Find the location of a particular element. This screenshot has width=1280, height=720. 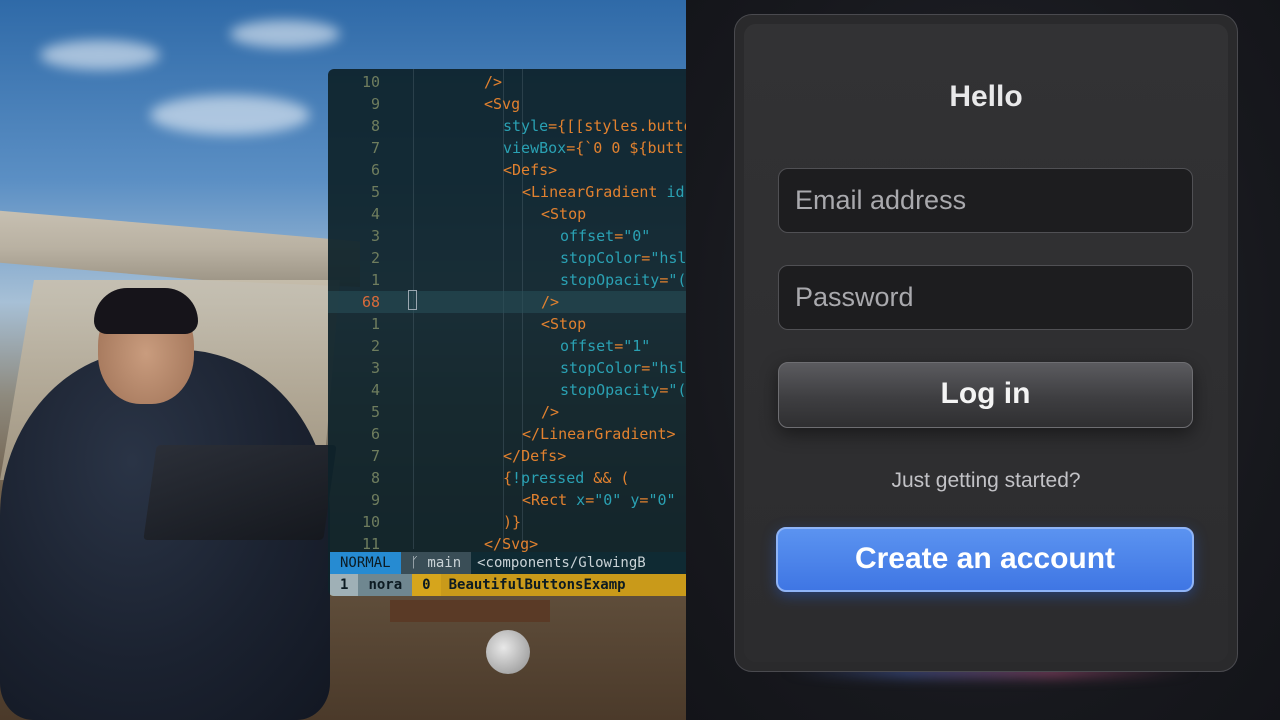

code-line: 1 stopOpacity="( is located at coordinates (507, 280).